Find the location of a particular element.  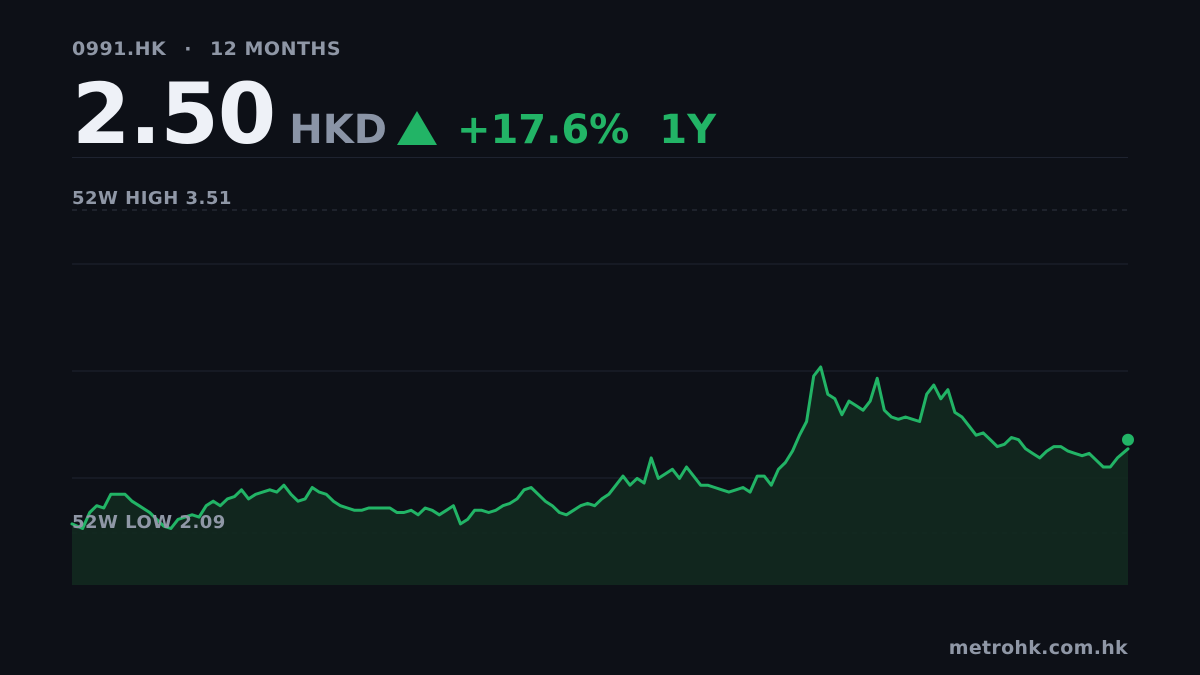

source-footer: metrohk.com.hk is located at coordinates (1038, 648).